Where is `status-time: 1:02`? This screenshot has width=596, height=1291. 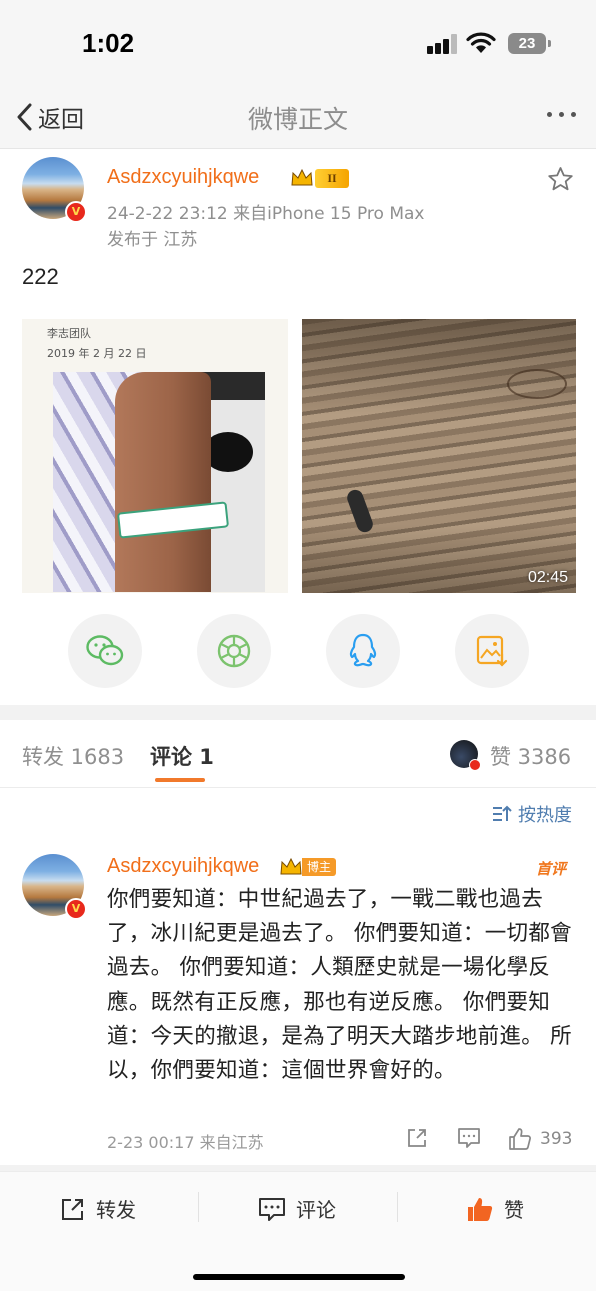
status-time: 1:02 is located at coordinates (108, 43).